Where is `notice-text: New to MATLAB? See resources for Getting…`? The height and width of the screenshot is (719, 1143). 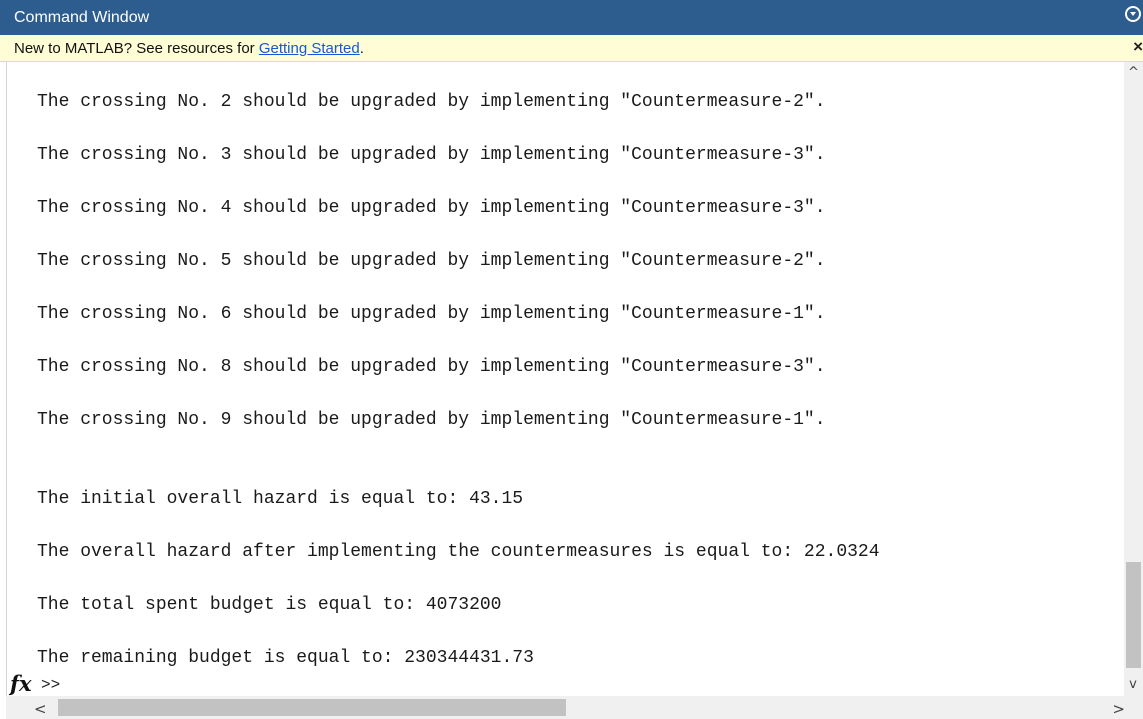
notice-text: New to MATLAB? See resources for Getting… is located at coordinates (189, 48).